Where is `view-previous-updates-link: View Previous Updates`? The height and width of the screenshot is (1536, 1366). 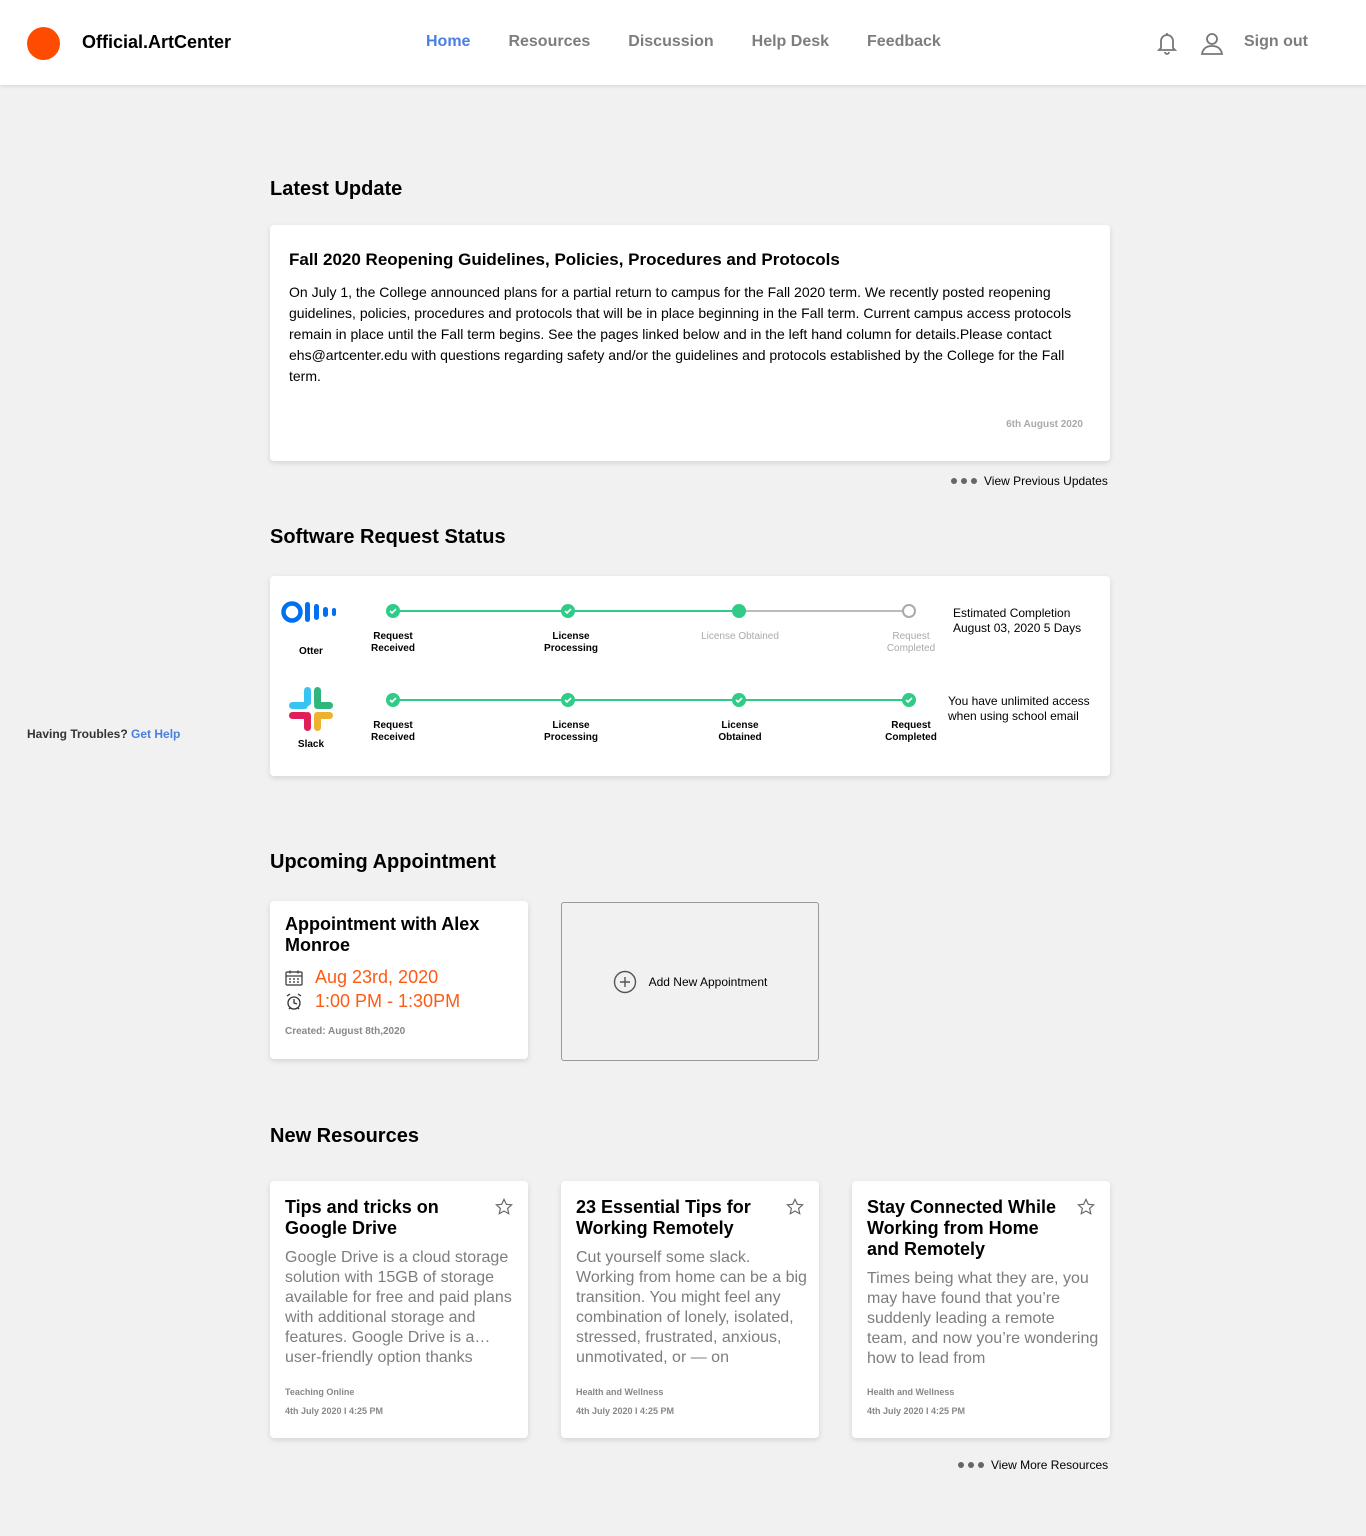 view-previous-updates-link: View Previous Updates is located at coordinates (1029, 481).